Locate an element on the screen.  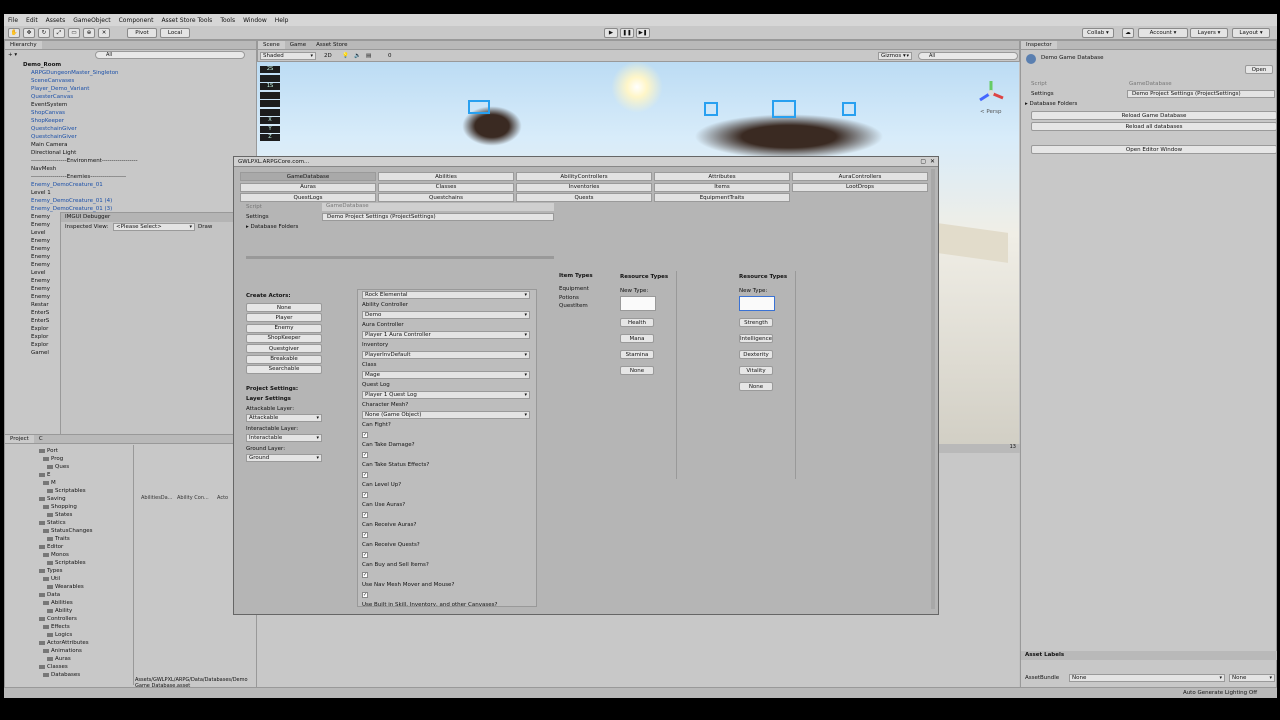
interactable-layer-dropdown: Interactable is located at coordinates (284, 438).